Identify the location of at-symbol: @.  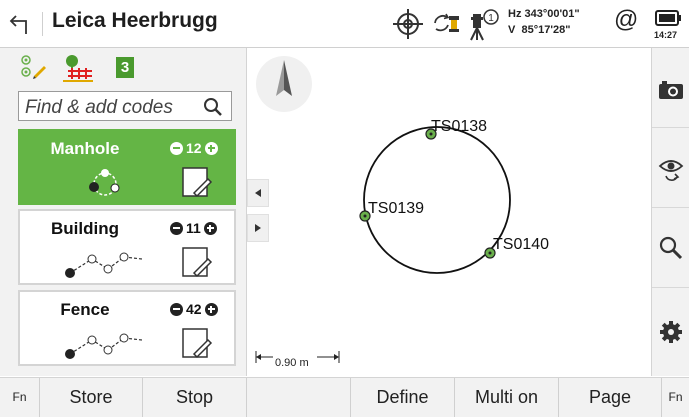
(626, 20).